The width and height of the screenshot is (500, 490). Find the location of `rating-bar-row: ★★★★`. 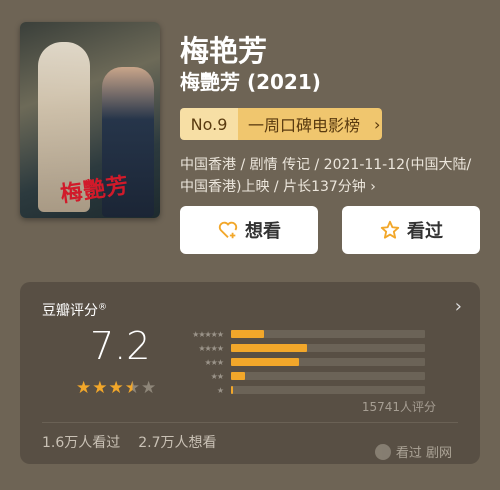

rating-bar-row: ★★★★ is located at coordinates (300, 348).